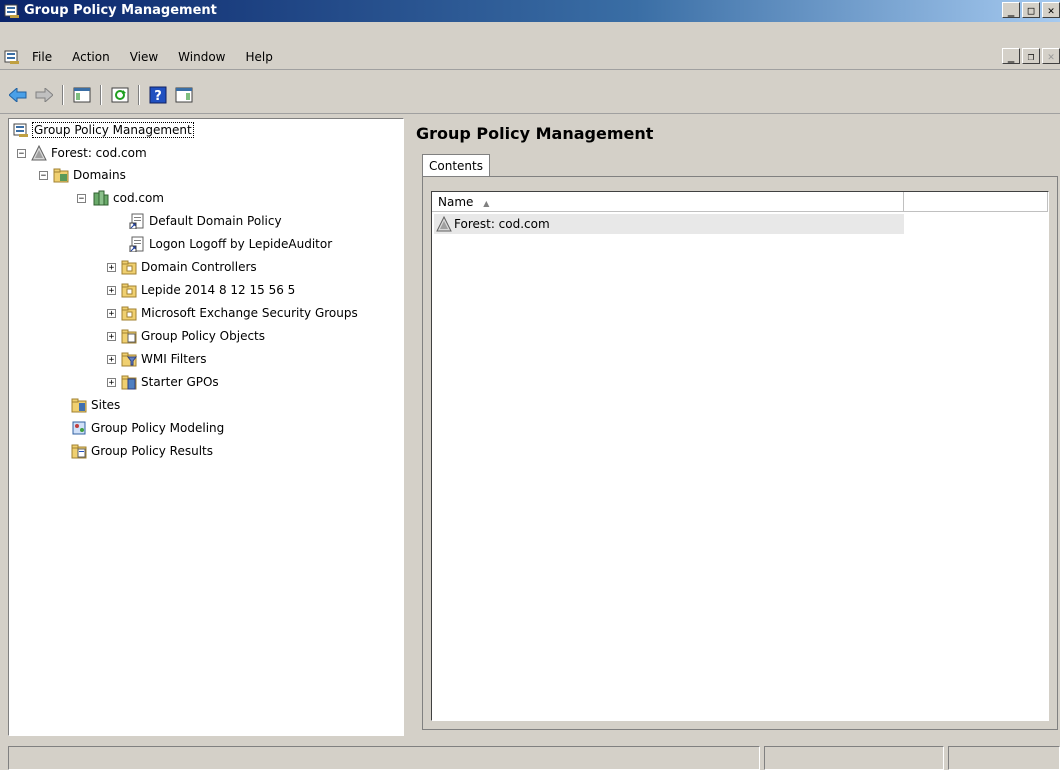 The height and width of the screenshot is (770, 1060). I want to click on status-bar, so click(530, 756).